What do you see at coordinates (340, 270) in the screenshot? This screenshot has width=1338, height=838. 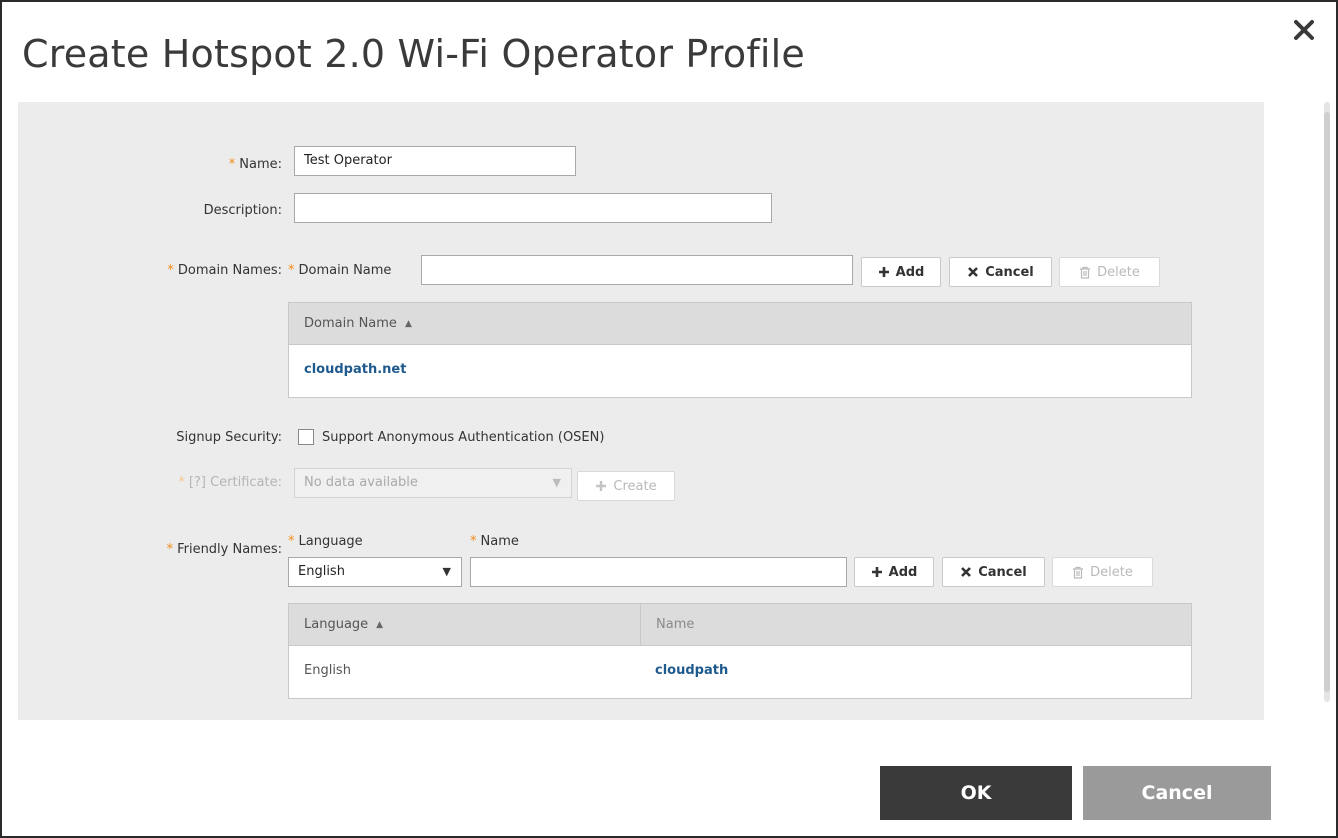 I see `domain-name-field-label: * Domain Name` at bounding box center [340, 270].